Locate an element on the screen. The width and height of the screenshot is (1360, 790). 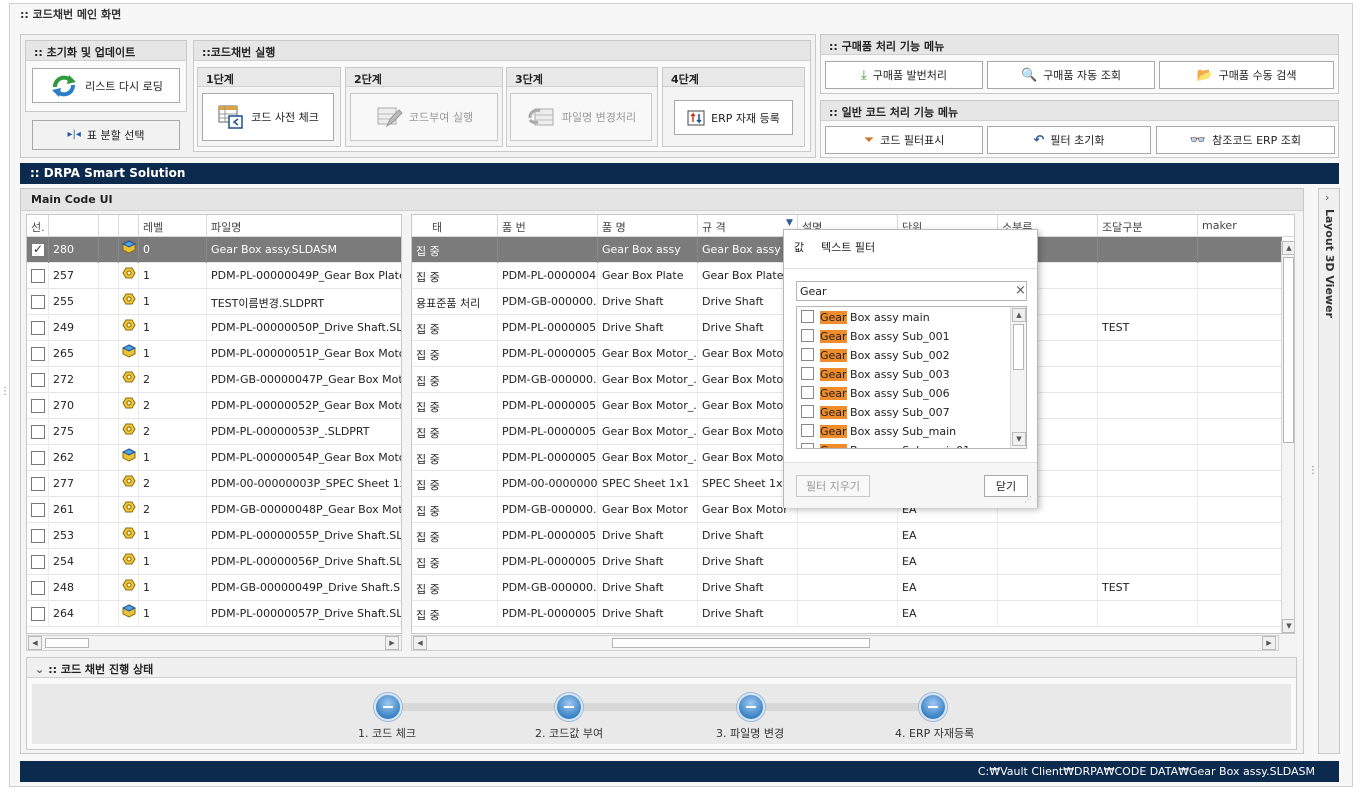
left-hscroll-thumb is located at coordinates (67, 643).